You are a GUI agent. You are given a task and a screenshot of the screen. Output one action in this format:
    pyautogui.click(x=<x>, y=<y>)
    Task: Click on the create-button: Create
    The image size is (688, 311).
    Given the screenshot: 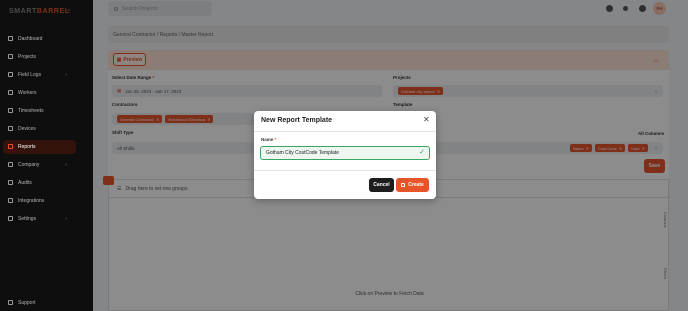 What is the action you would take?
    pyautogui.click(x=412, y=185)
    